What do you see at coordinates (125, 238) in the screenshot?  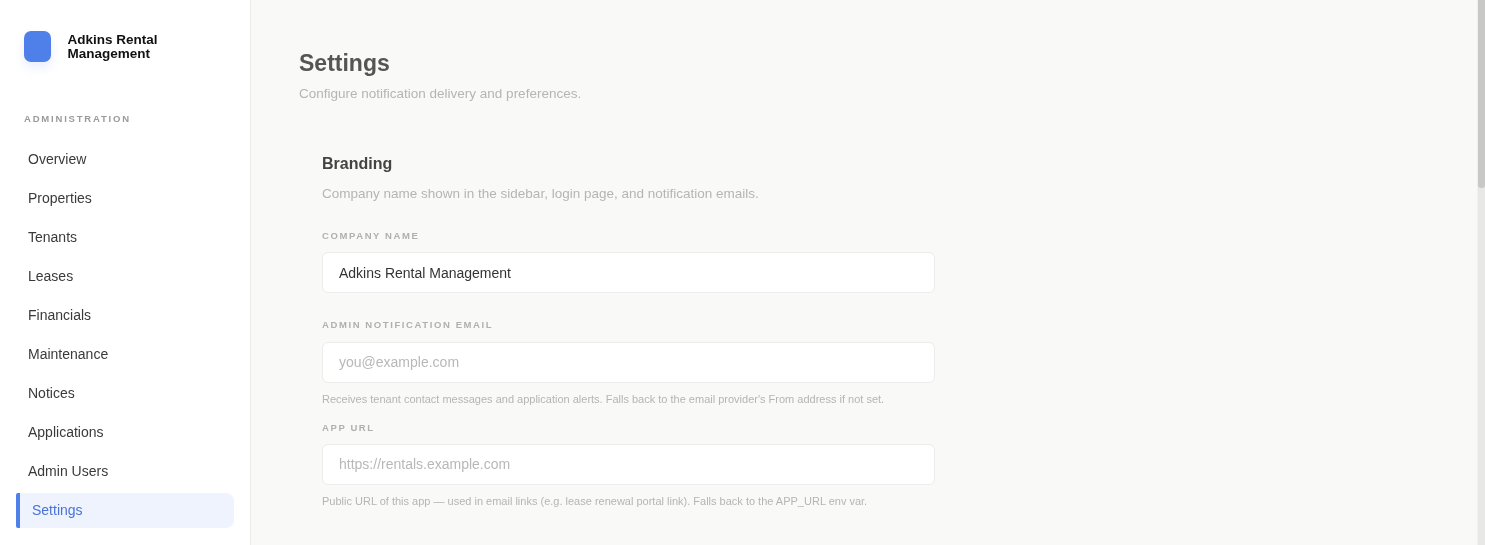 I see `sidebar-item: Tenants` at bounding box center [125, 238].